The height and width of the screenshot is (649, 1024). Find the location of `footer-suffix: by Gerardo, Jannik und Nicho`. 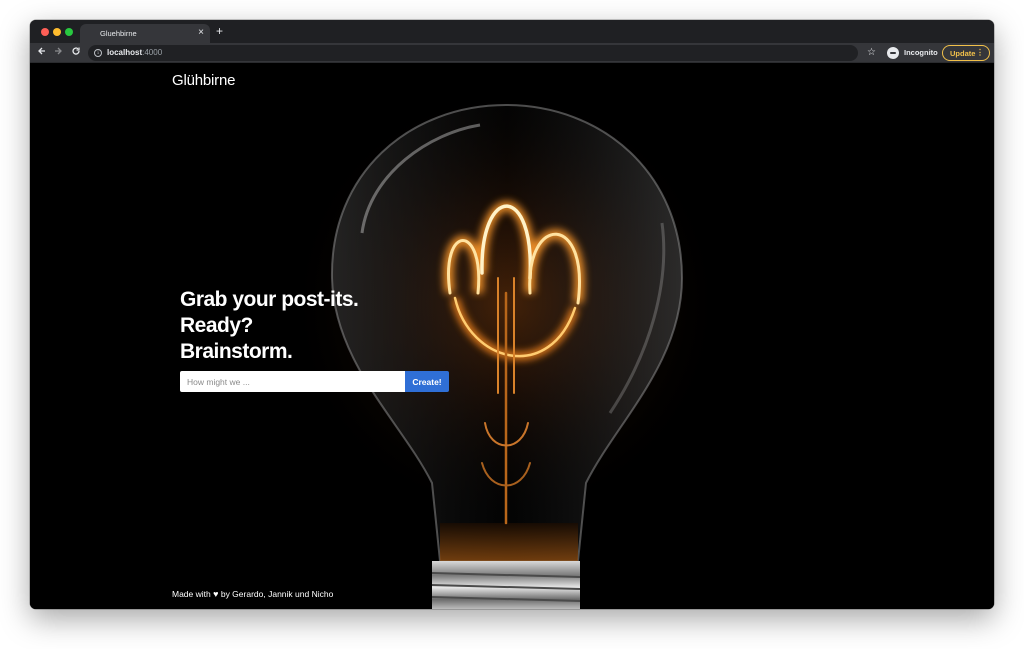

footer-suffix: by Gerardo, Jannik und Nicho is located at coordinates (277, 594).